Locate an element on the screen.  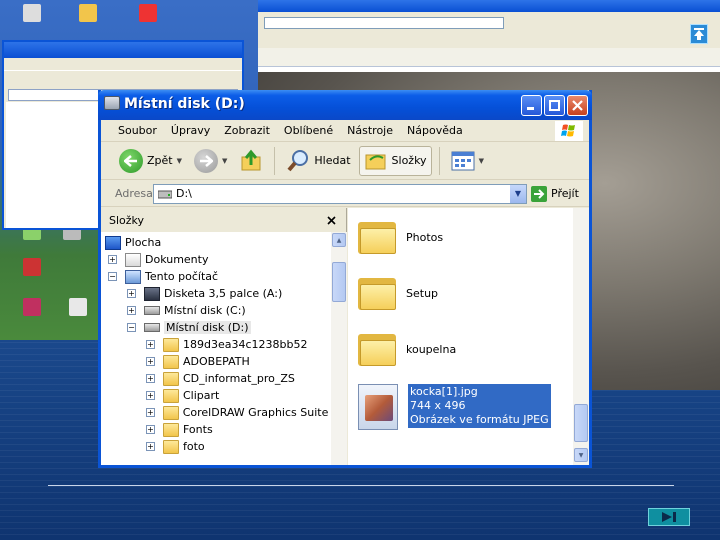
tree-item-folder: + CorelDRAW Graphics Suite X4 is located at coordinates (218, 412).